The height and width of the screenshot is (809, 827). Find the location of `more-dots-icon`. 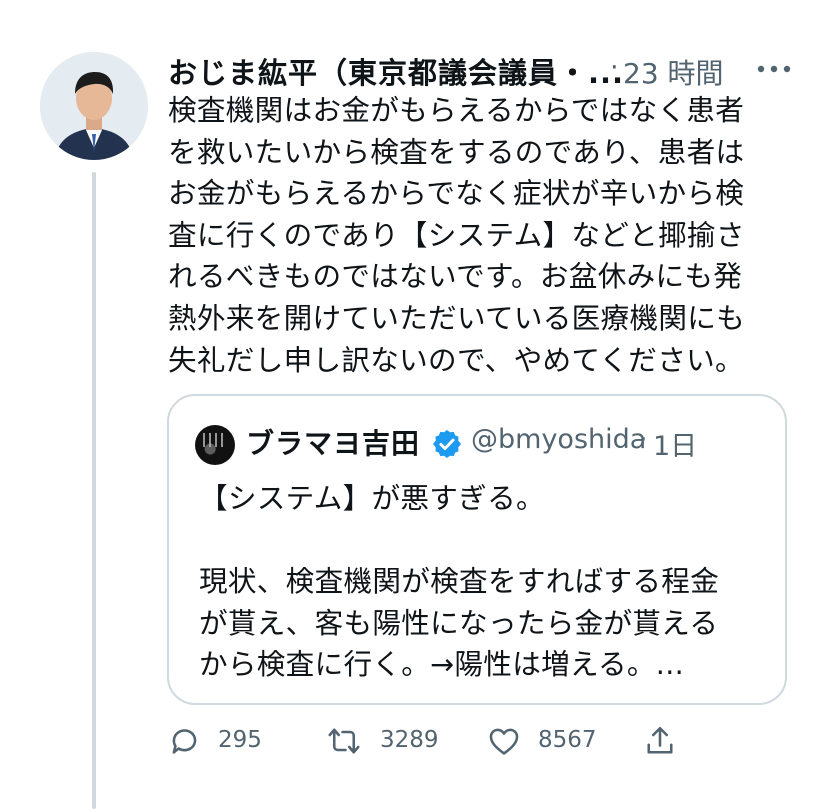

more-dots-icon is located at coordinates (774, 68).